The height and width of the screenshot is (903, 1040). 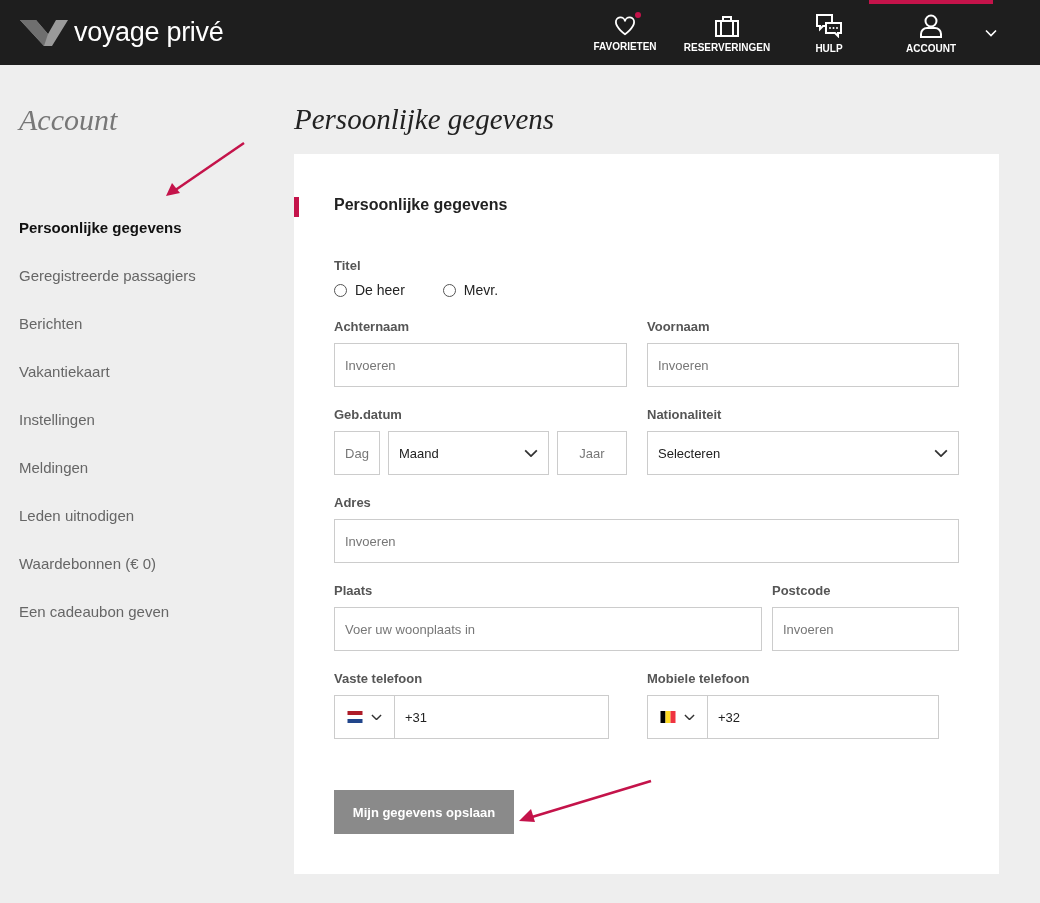 What do you see at coordinates (94, 612) in the screenshot?
I see `sidebar-item: Een cadeaubon geven` at bounding box center [94, 612].